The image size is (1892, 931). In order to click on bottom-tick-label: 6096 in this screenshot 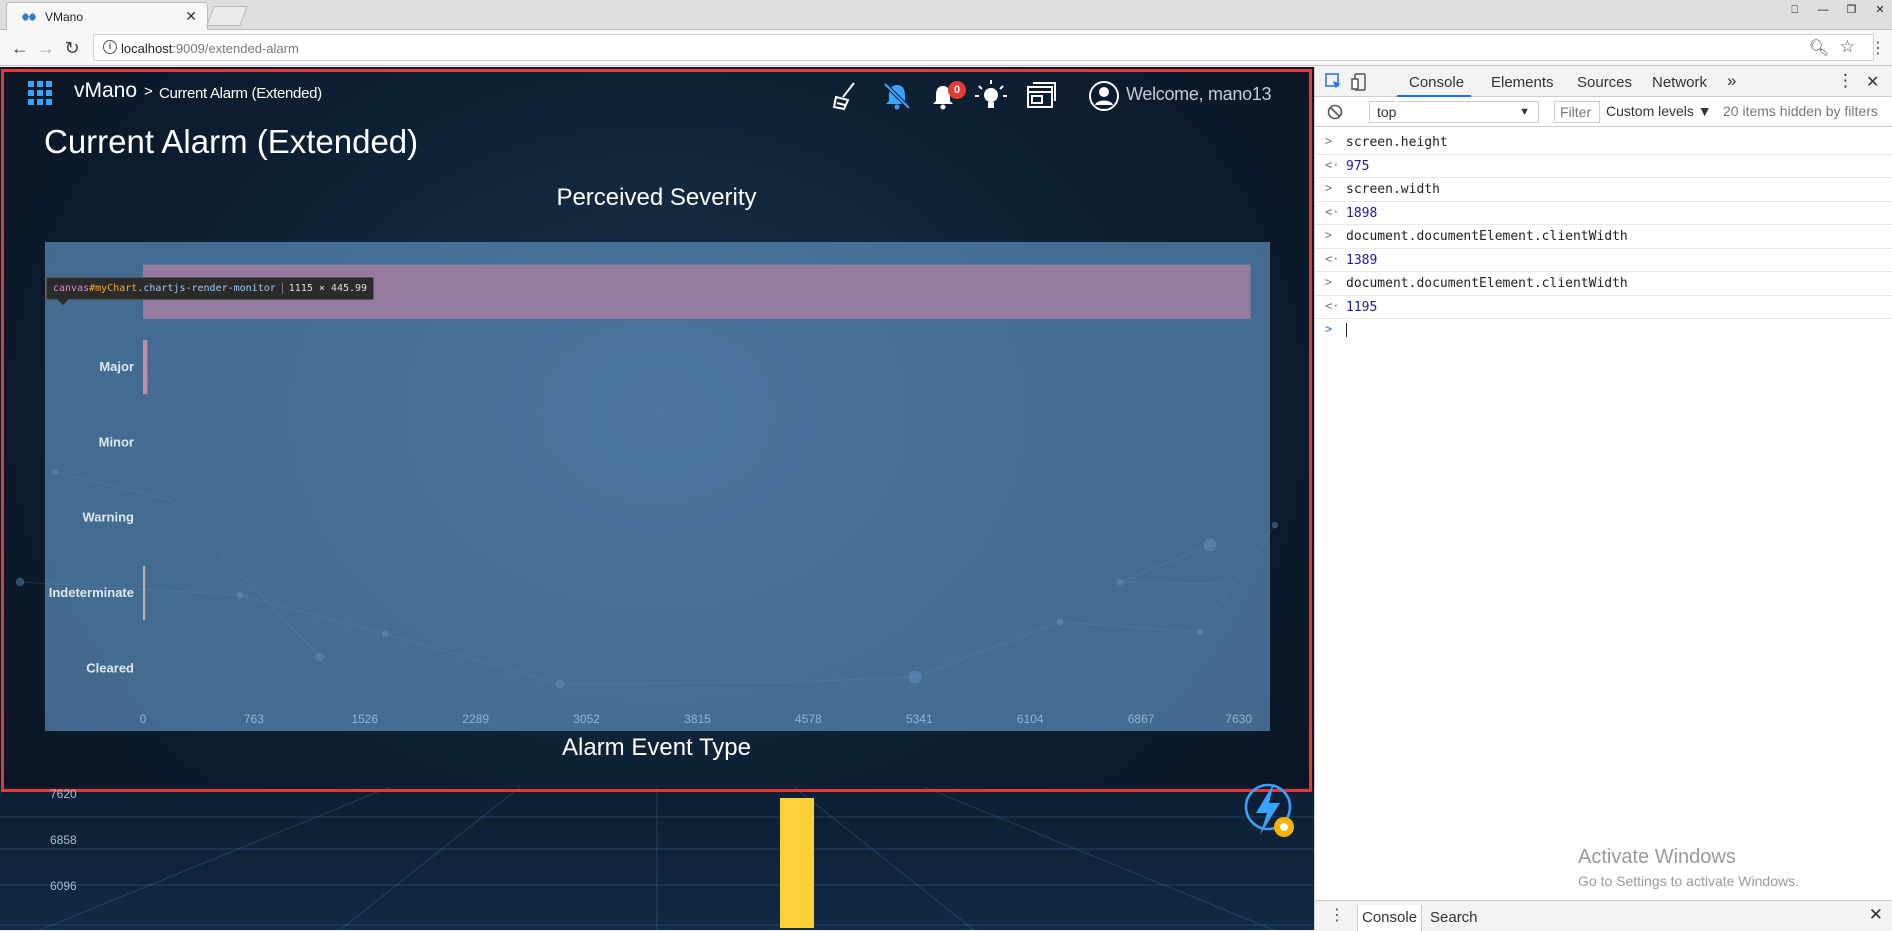, I will do `click(63, 886)`.